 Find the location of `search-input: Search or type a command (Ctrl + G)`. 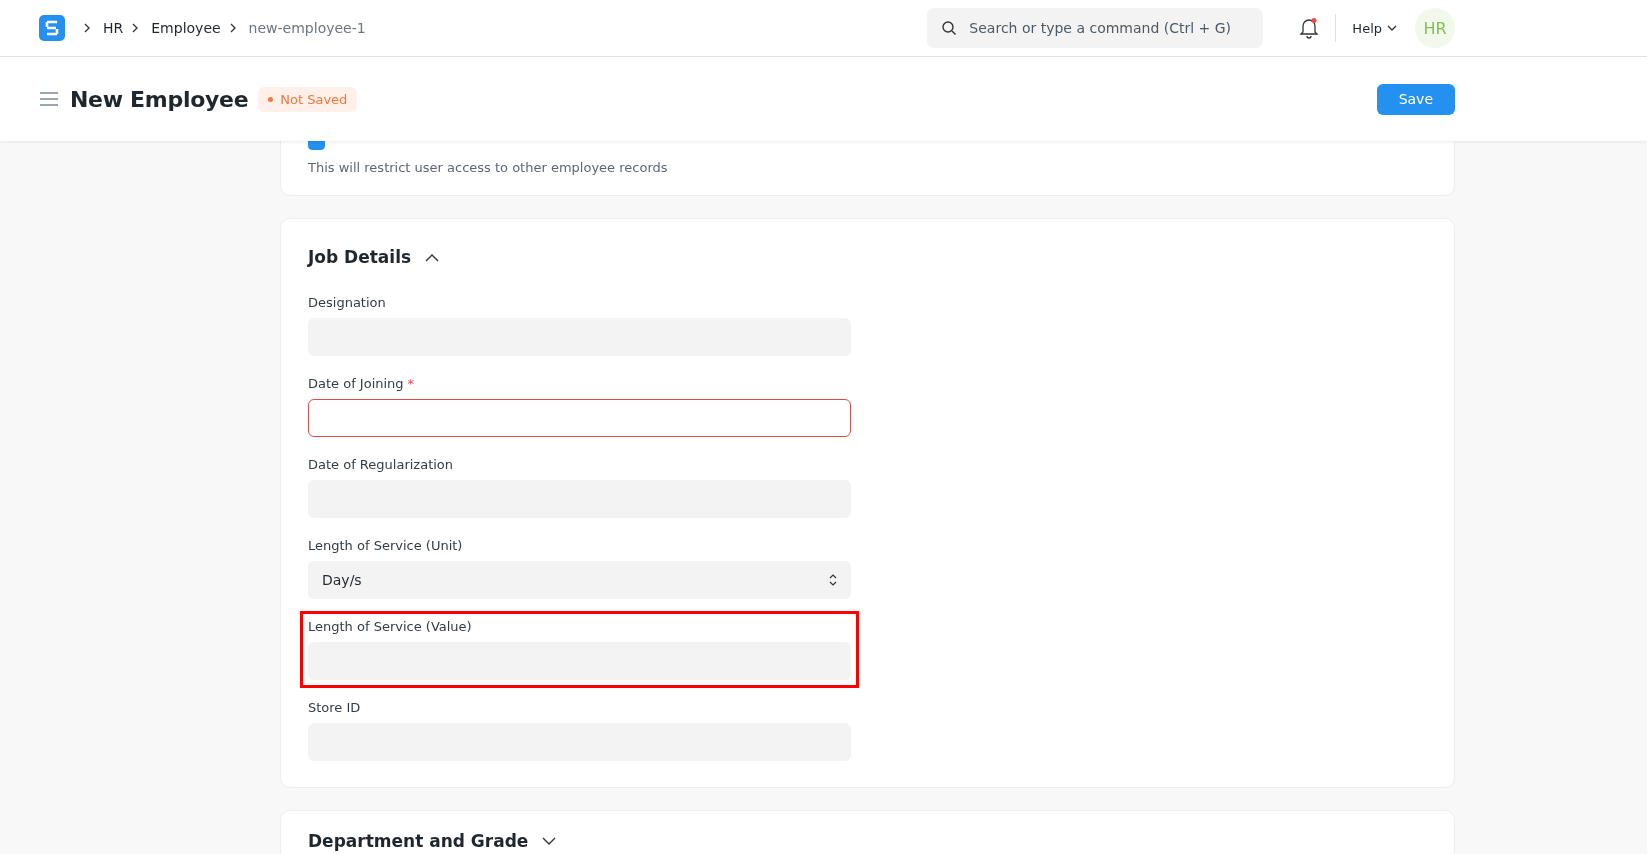

search-input: Search or type a command (Ctrl + G) is located at coordinates (1108, 28).